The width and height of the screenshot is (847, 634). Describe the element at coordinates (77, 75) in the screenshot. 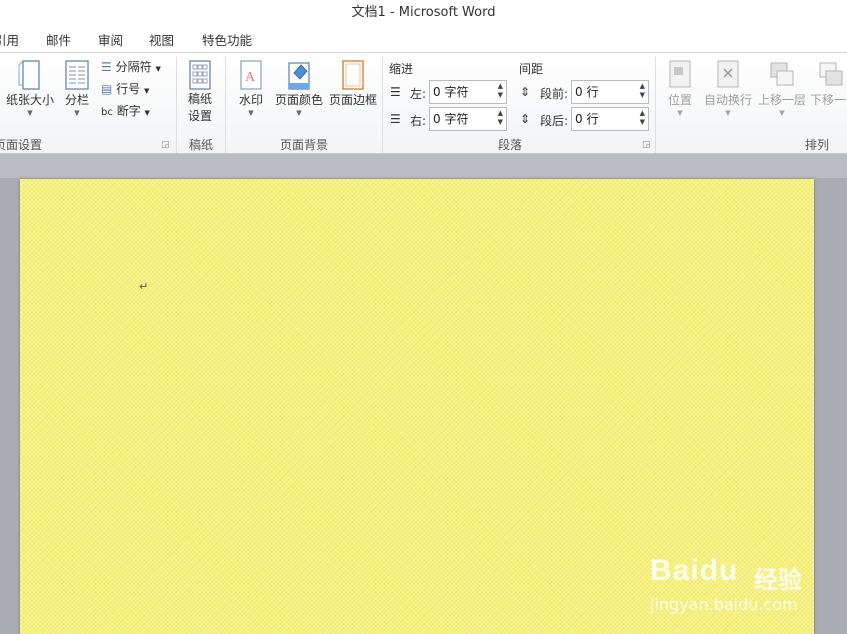

I see `columns-icon` at that location.